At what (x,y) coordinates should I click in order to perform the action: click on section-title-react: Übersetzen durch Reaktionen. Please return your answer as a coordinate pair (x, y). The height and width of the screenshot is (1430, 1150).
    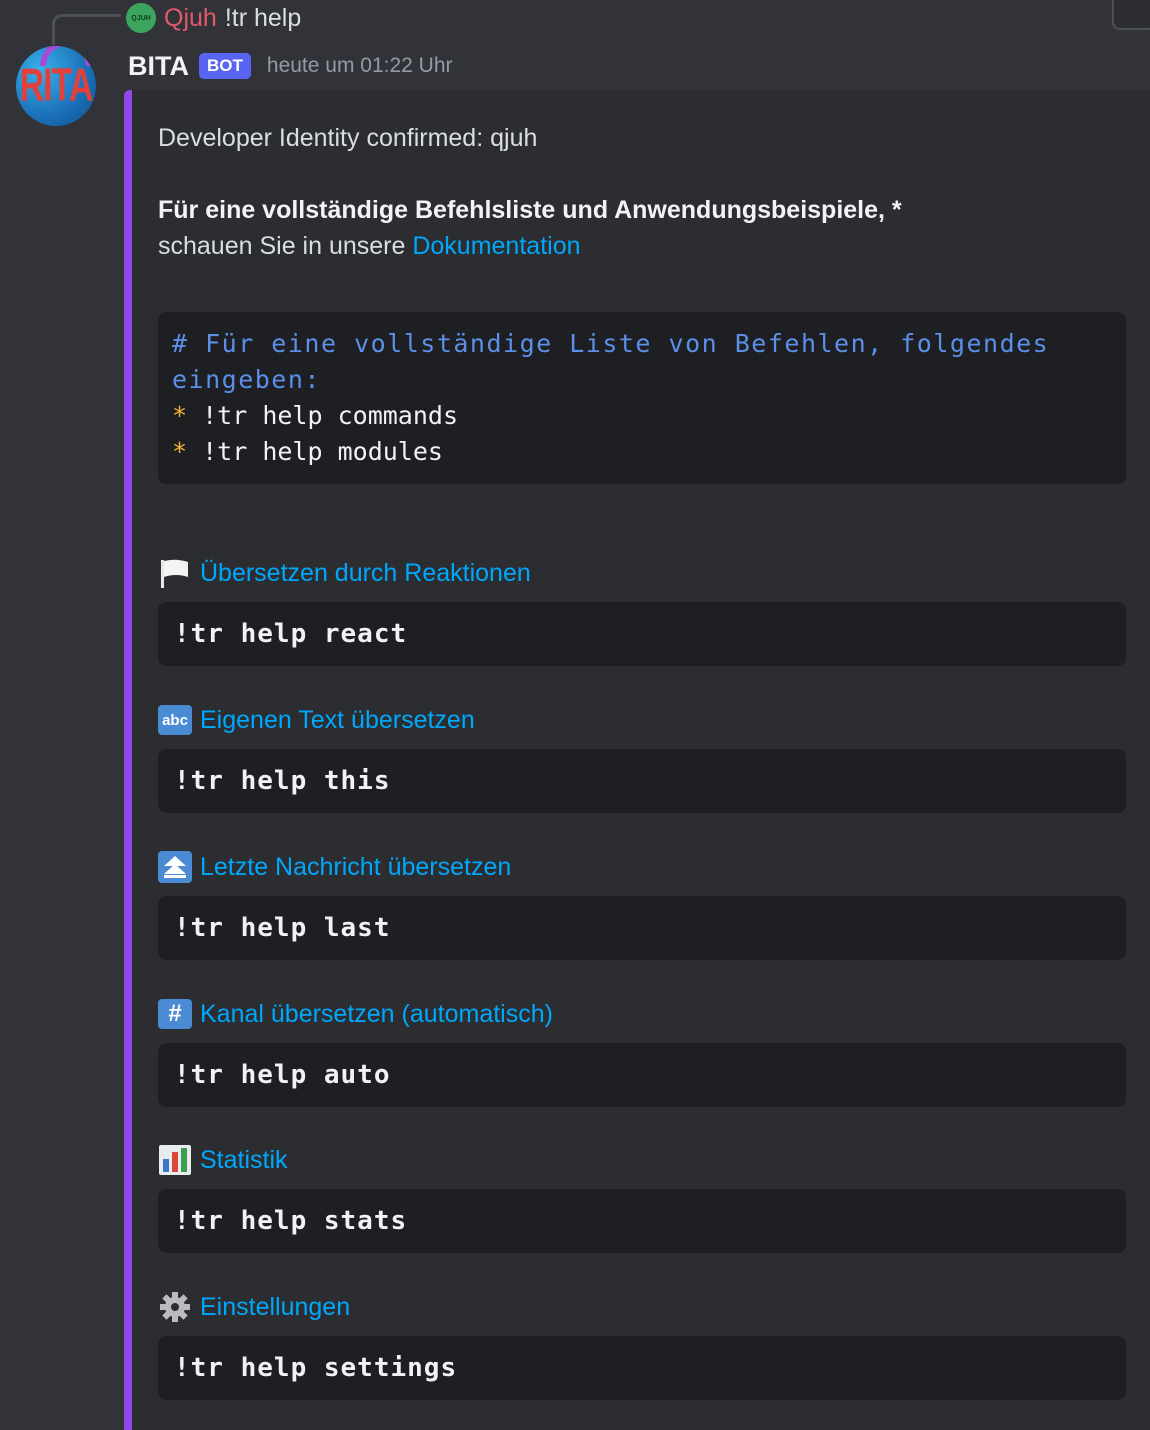
    Looking at the image, I should click on (344, 573).